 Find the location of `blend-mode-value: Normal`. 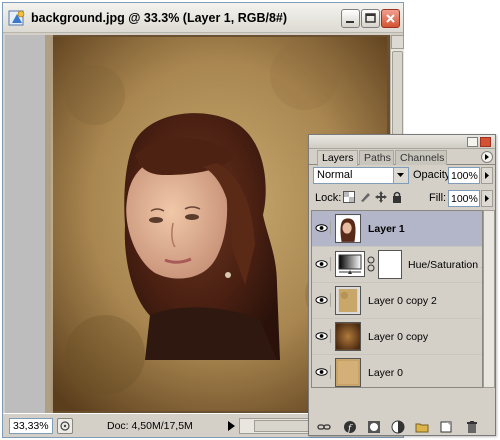

blend-mode-value: Normal is located at coordinates (335, 175).